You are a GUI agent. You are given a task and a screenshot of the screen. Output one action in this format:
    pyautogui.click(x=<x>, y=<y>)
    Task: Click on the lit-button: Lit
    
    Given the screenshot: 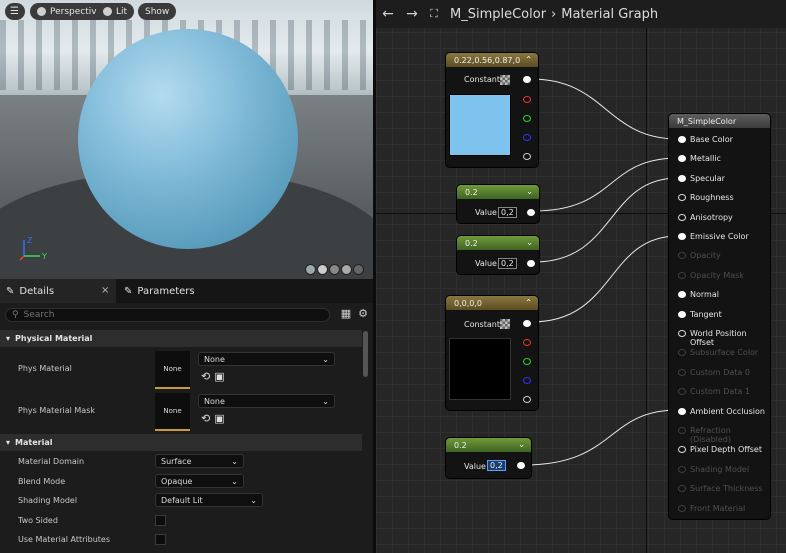 What is the action you would take?
    pyautogui.click(x=115, y=11)
    